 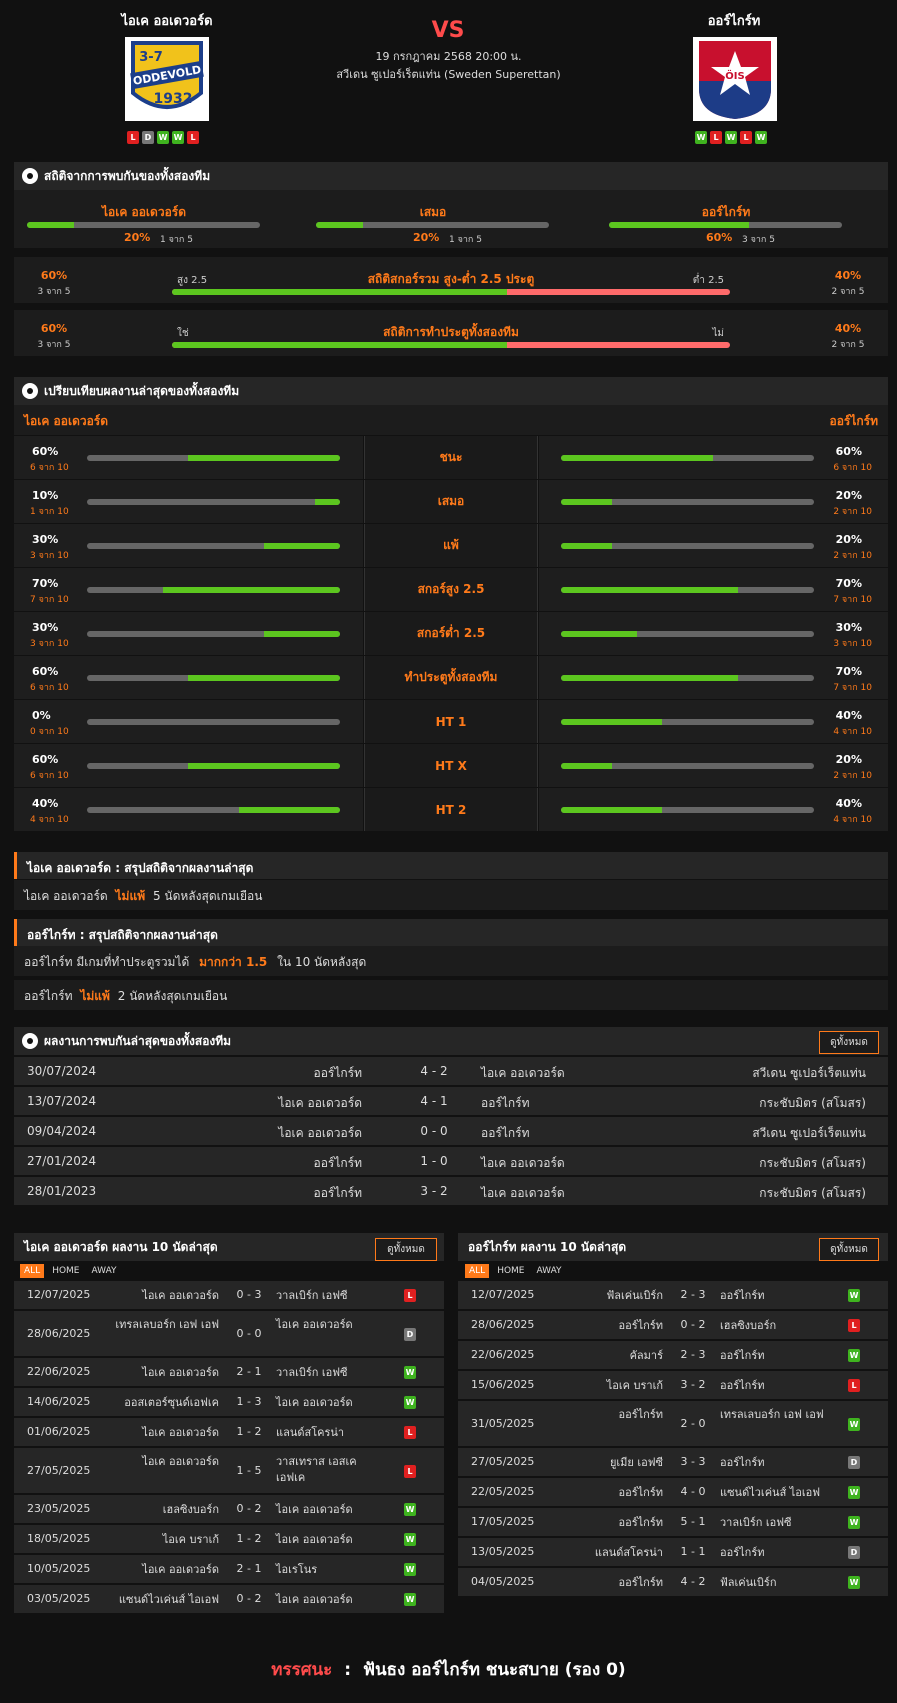 What do you see at coordinates (673, 1462) in the screenshot?
I see `match-row: 27/05/2025 ยูเมีย เอฟซี 3 - 3 ออร์ไกร์ท D` at bounding box center [673, 1462].